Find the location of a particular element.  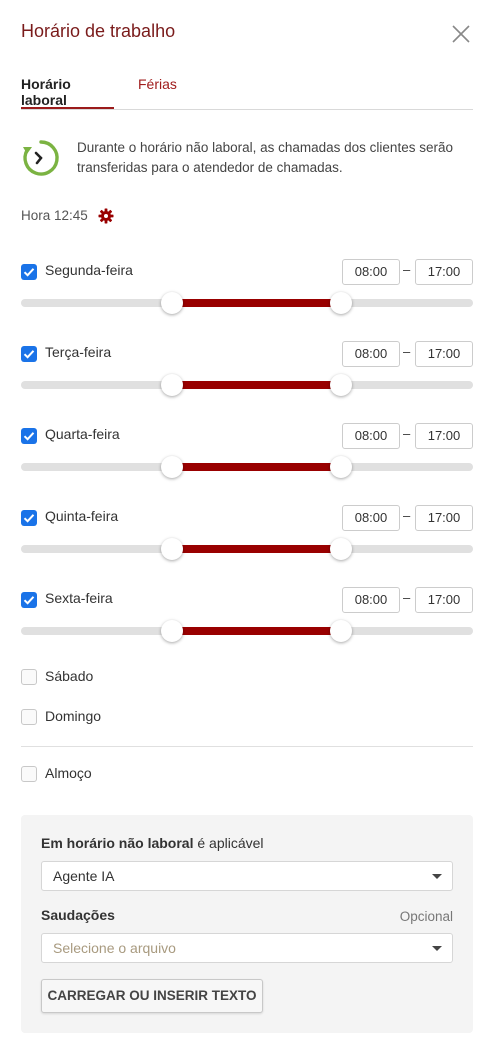

checkbox-sabado is located at coordinates (29, 677).